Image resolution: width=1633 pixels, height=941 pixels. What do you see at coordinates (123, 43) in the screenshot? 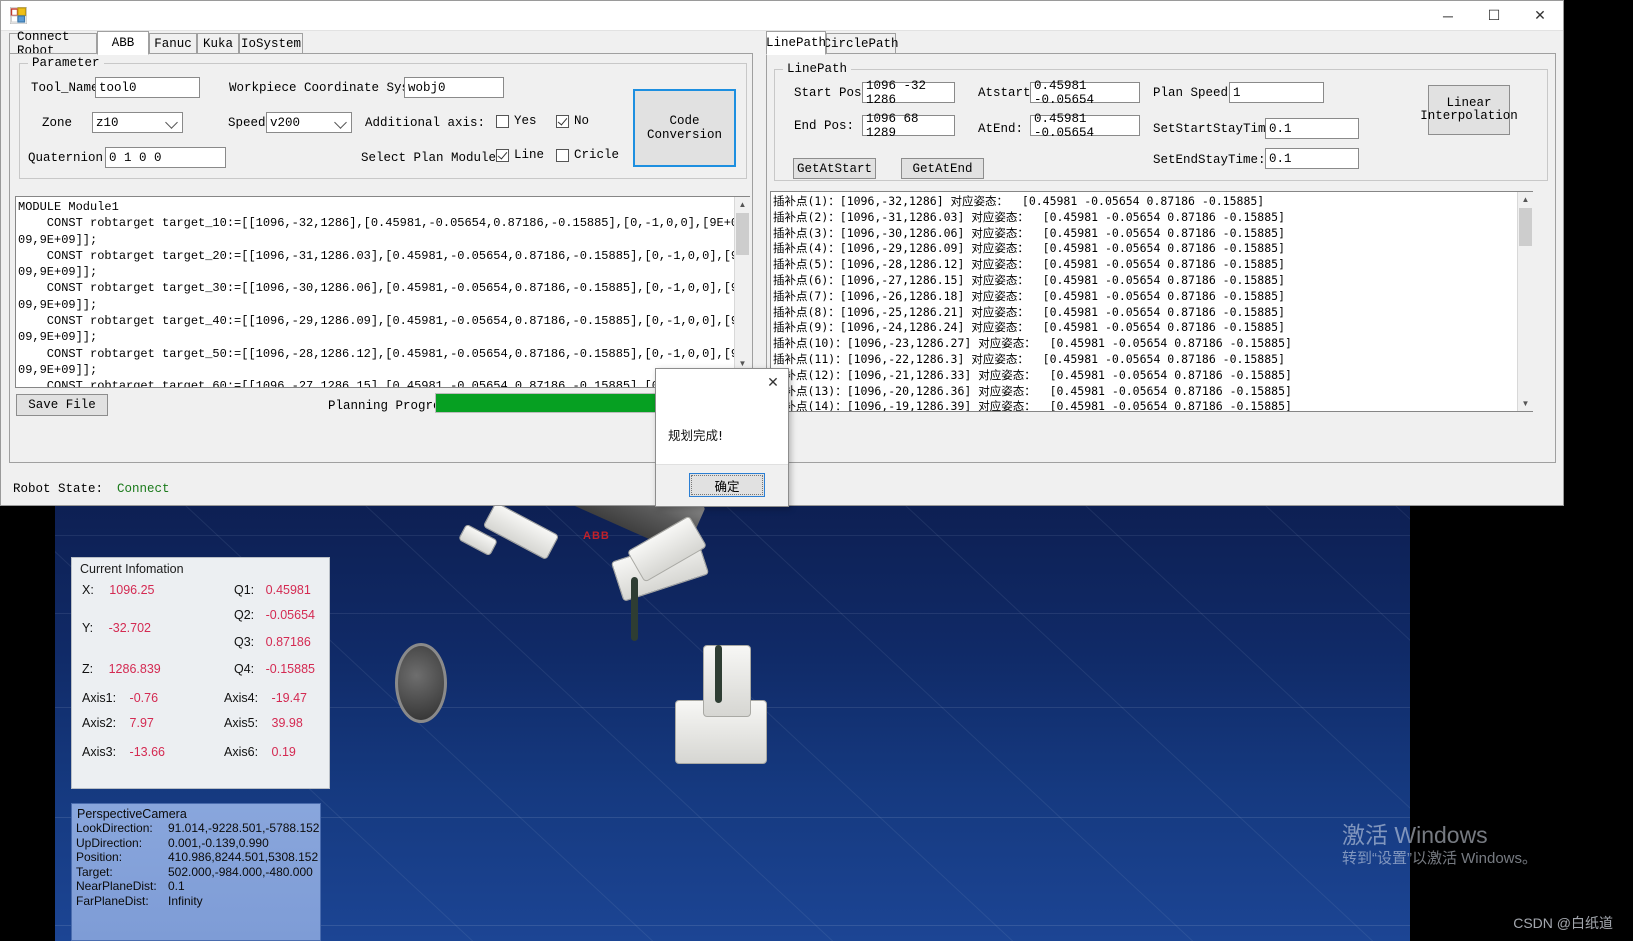
I see `tab-abb: ABB` at bounding box center [123, 43].